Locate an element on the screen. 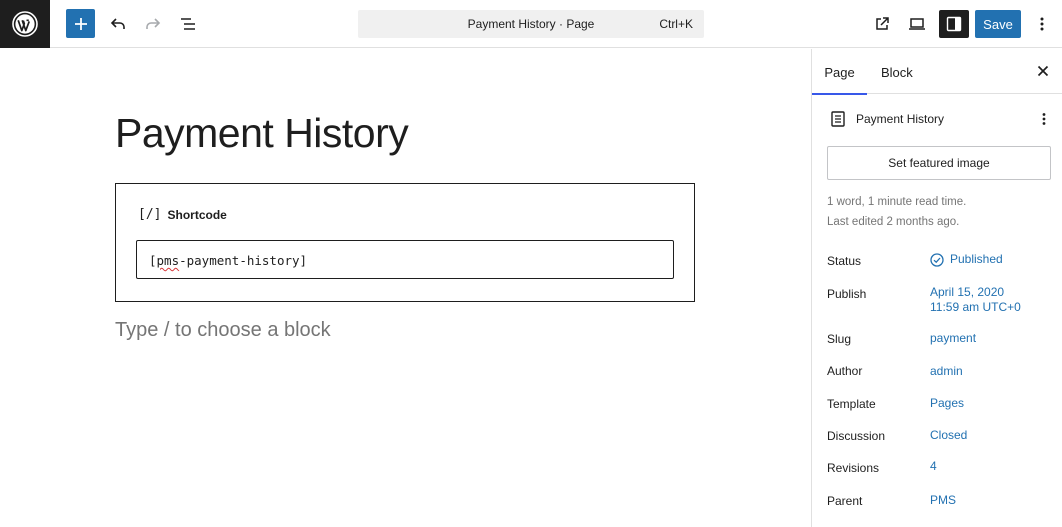  undo-icon is located at coordinates (117, 23).